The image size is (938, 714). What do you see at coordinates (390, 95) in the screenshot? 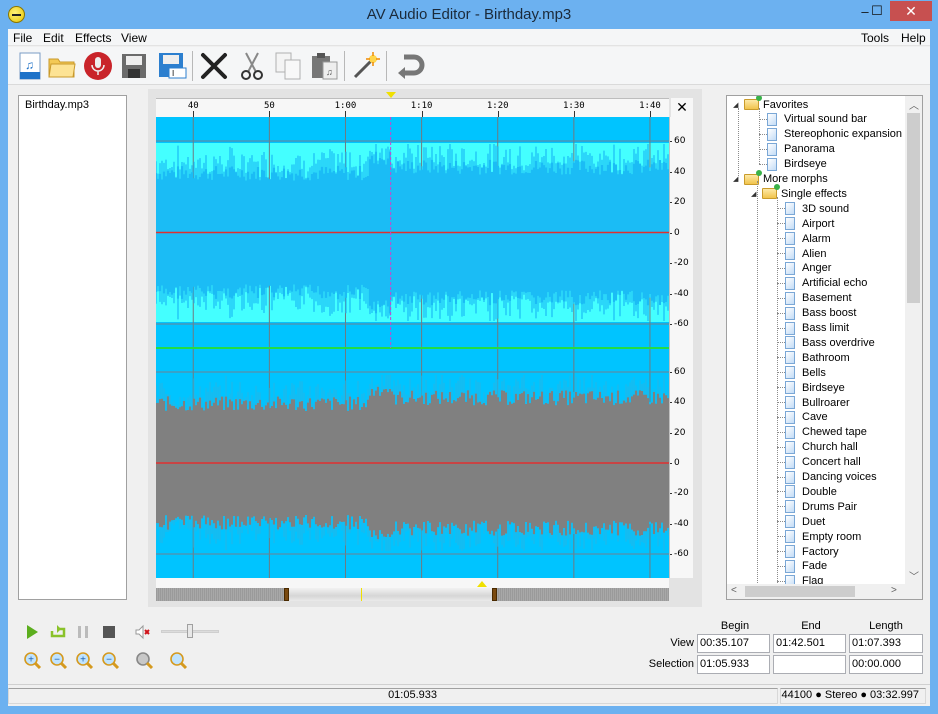
I see `playhead-marker-top` at bounding box center [390, 95].